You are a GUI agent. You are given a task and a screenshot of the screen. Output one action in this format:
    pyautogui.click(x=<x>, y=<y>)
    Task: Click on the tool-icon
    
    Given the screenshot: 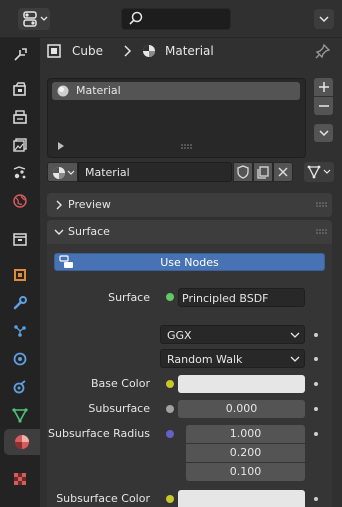 What is the action you would take?
    pyautogui.click(x=20, y=54)
    